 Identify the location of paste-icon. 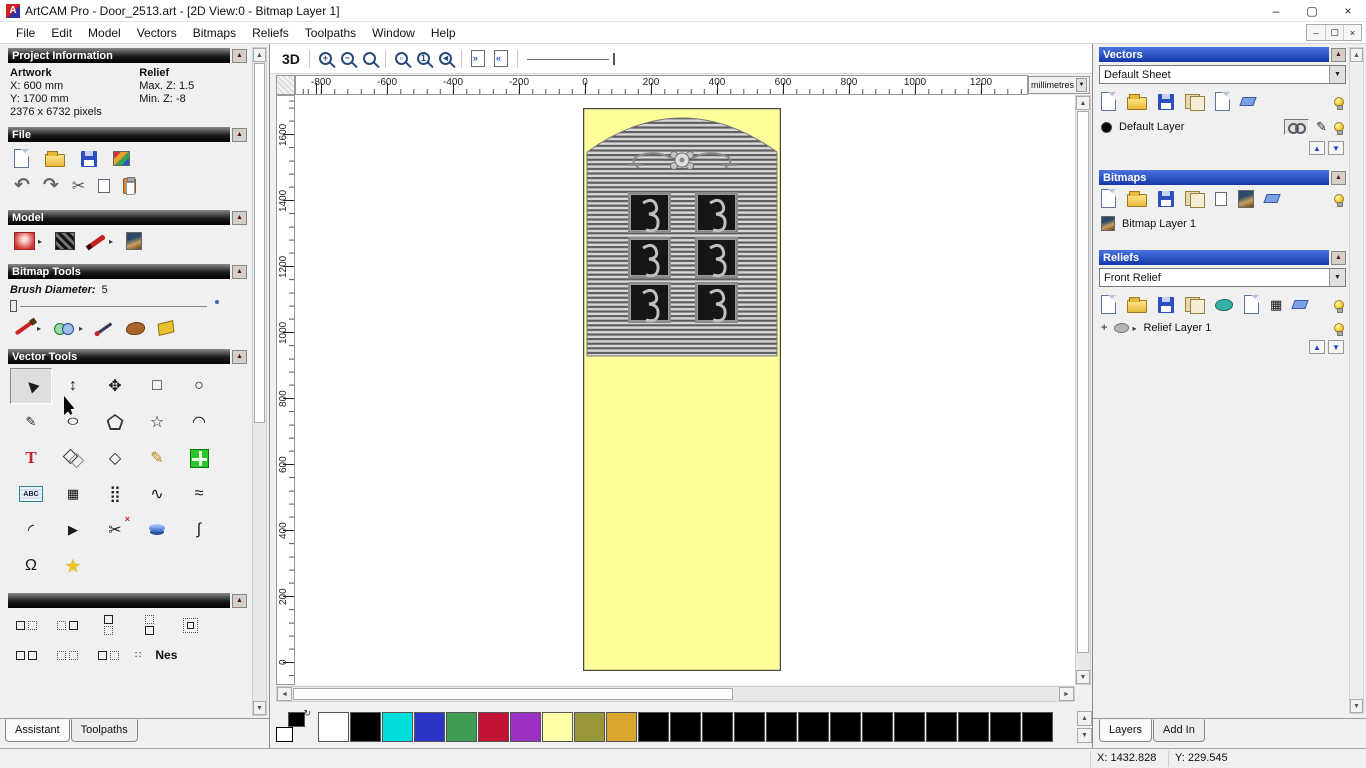
(130, 186).